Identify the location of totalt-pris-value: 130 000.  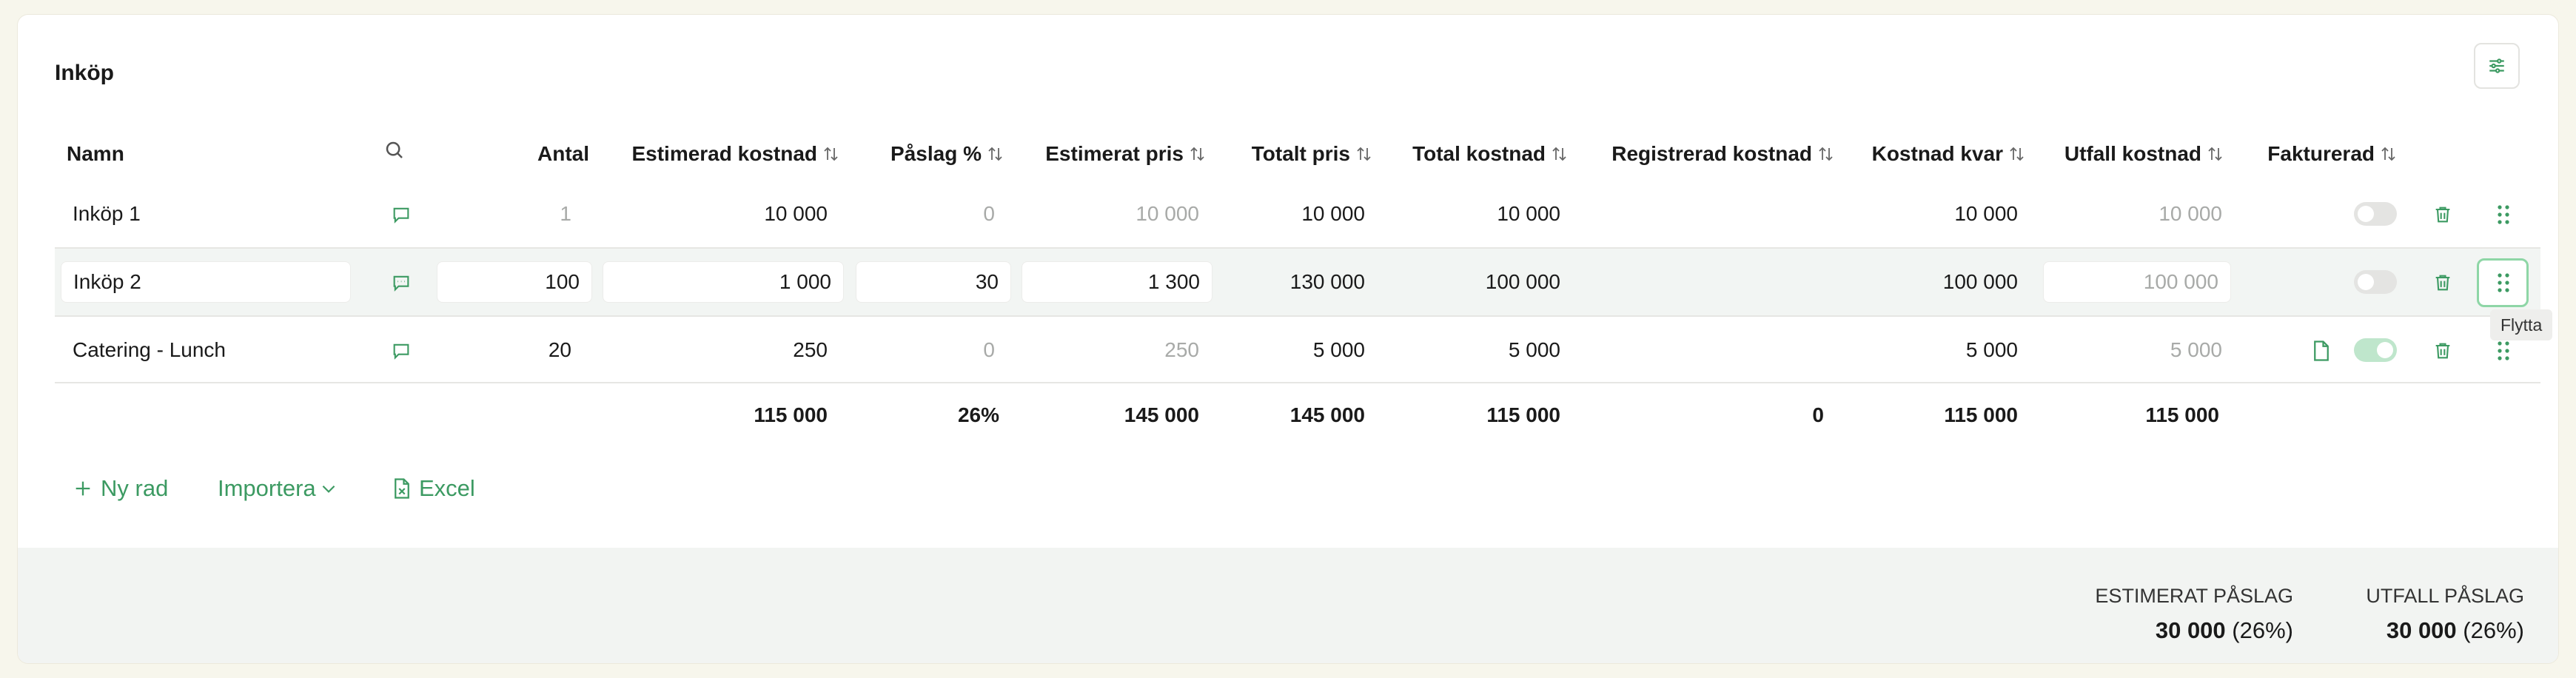
(1327, 281).